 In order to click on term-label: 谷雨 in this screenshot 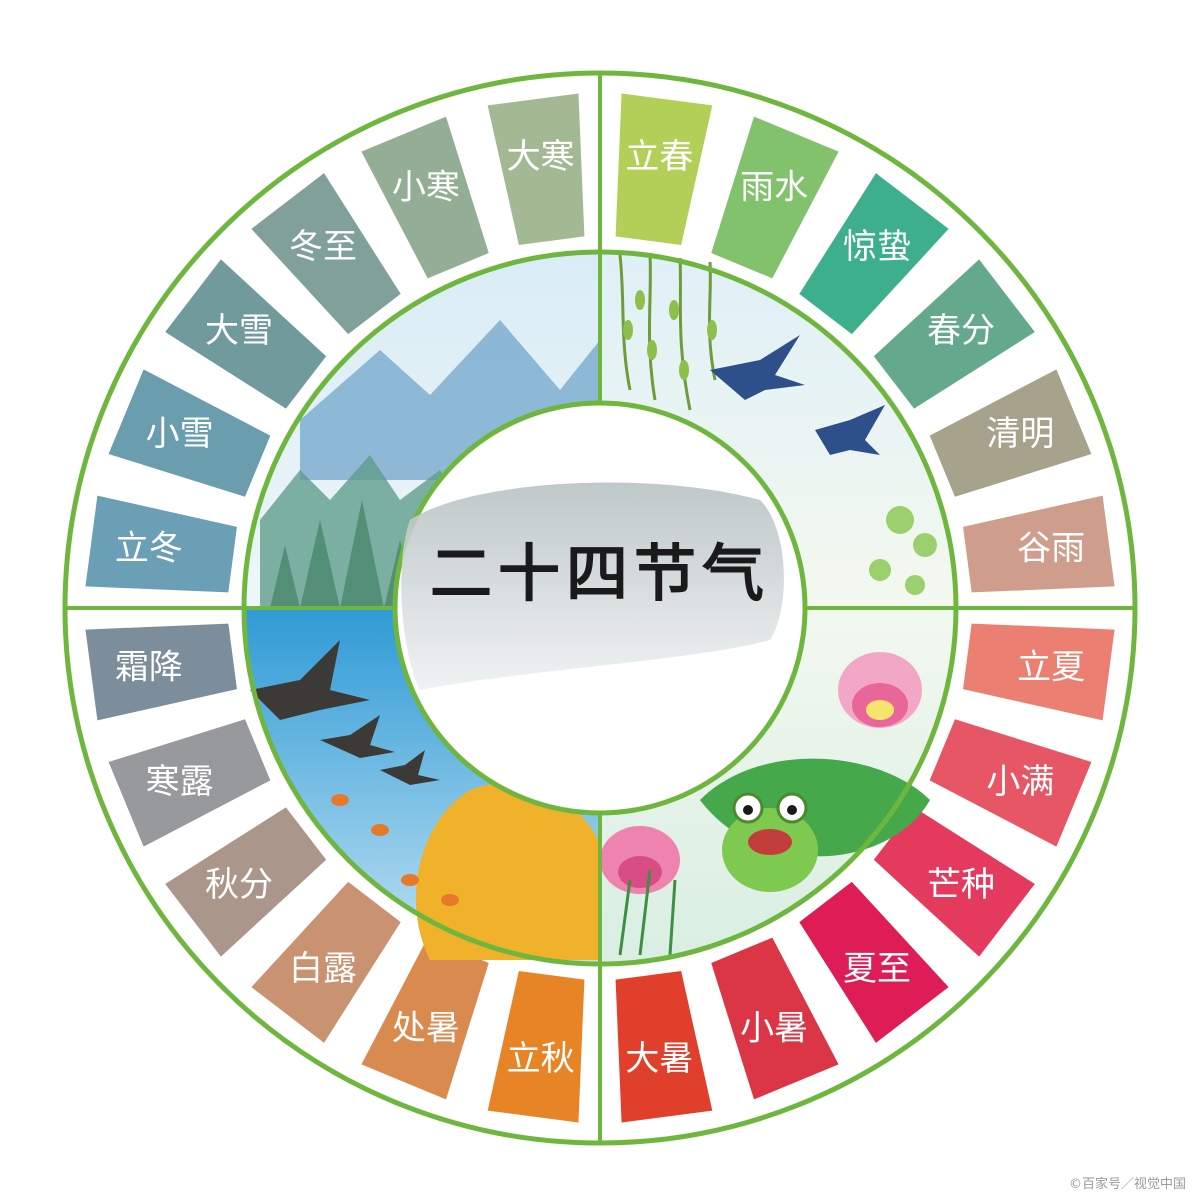, I will do `click(1051, 549)`.